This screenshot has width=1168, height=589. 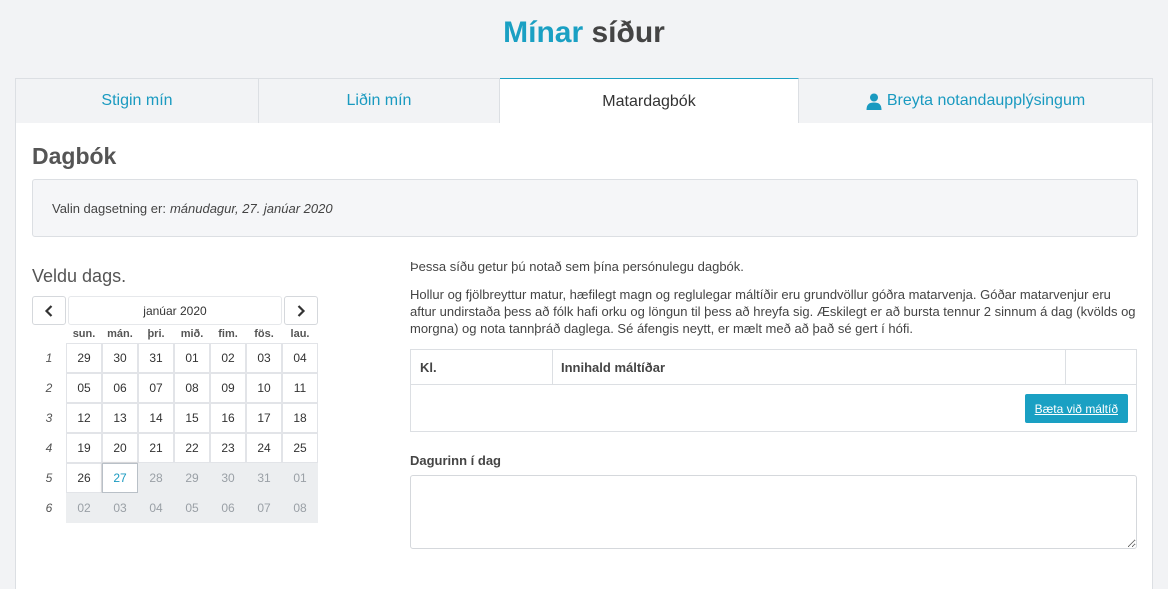 I want to click on tab-lidin-label: Liðin mín, so click(x=379, y=100).